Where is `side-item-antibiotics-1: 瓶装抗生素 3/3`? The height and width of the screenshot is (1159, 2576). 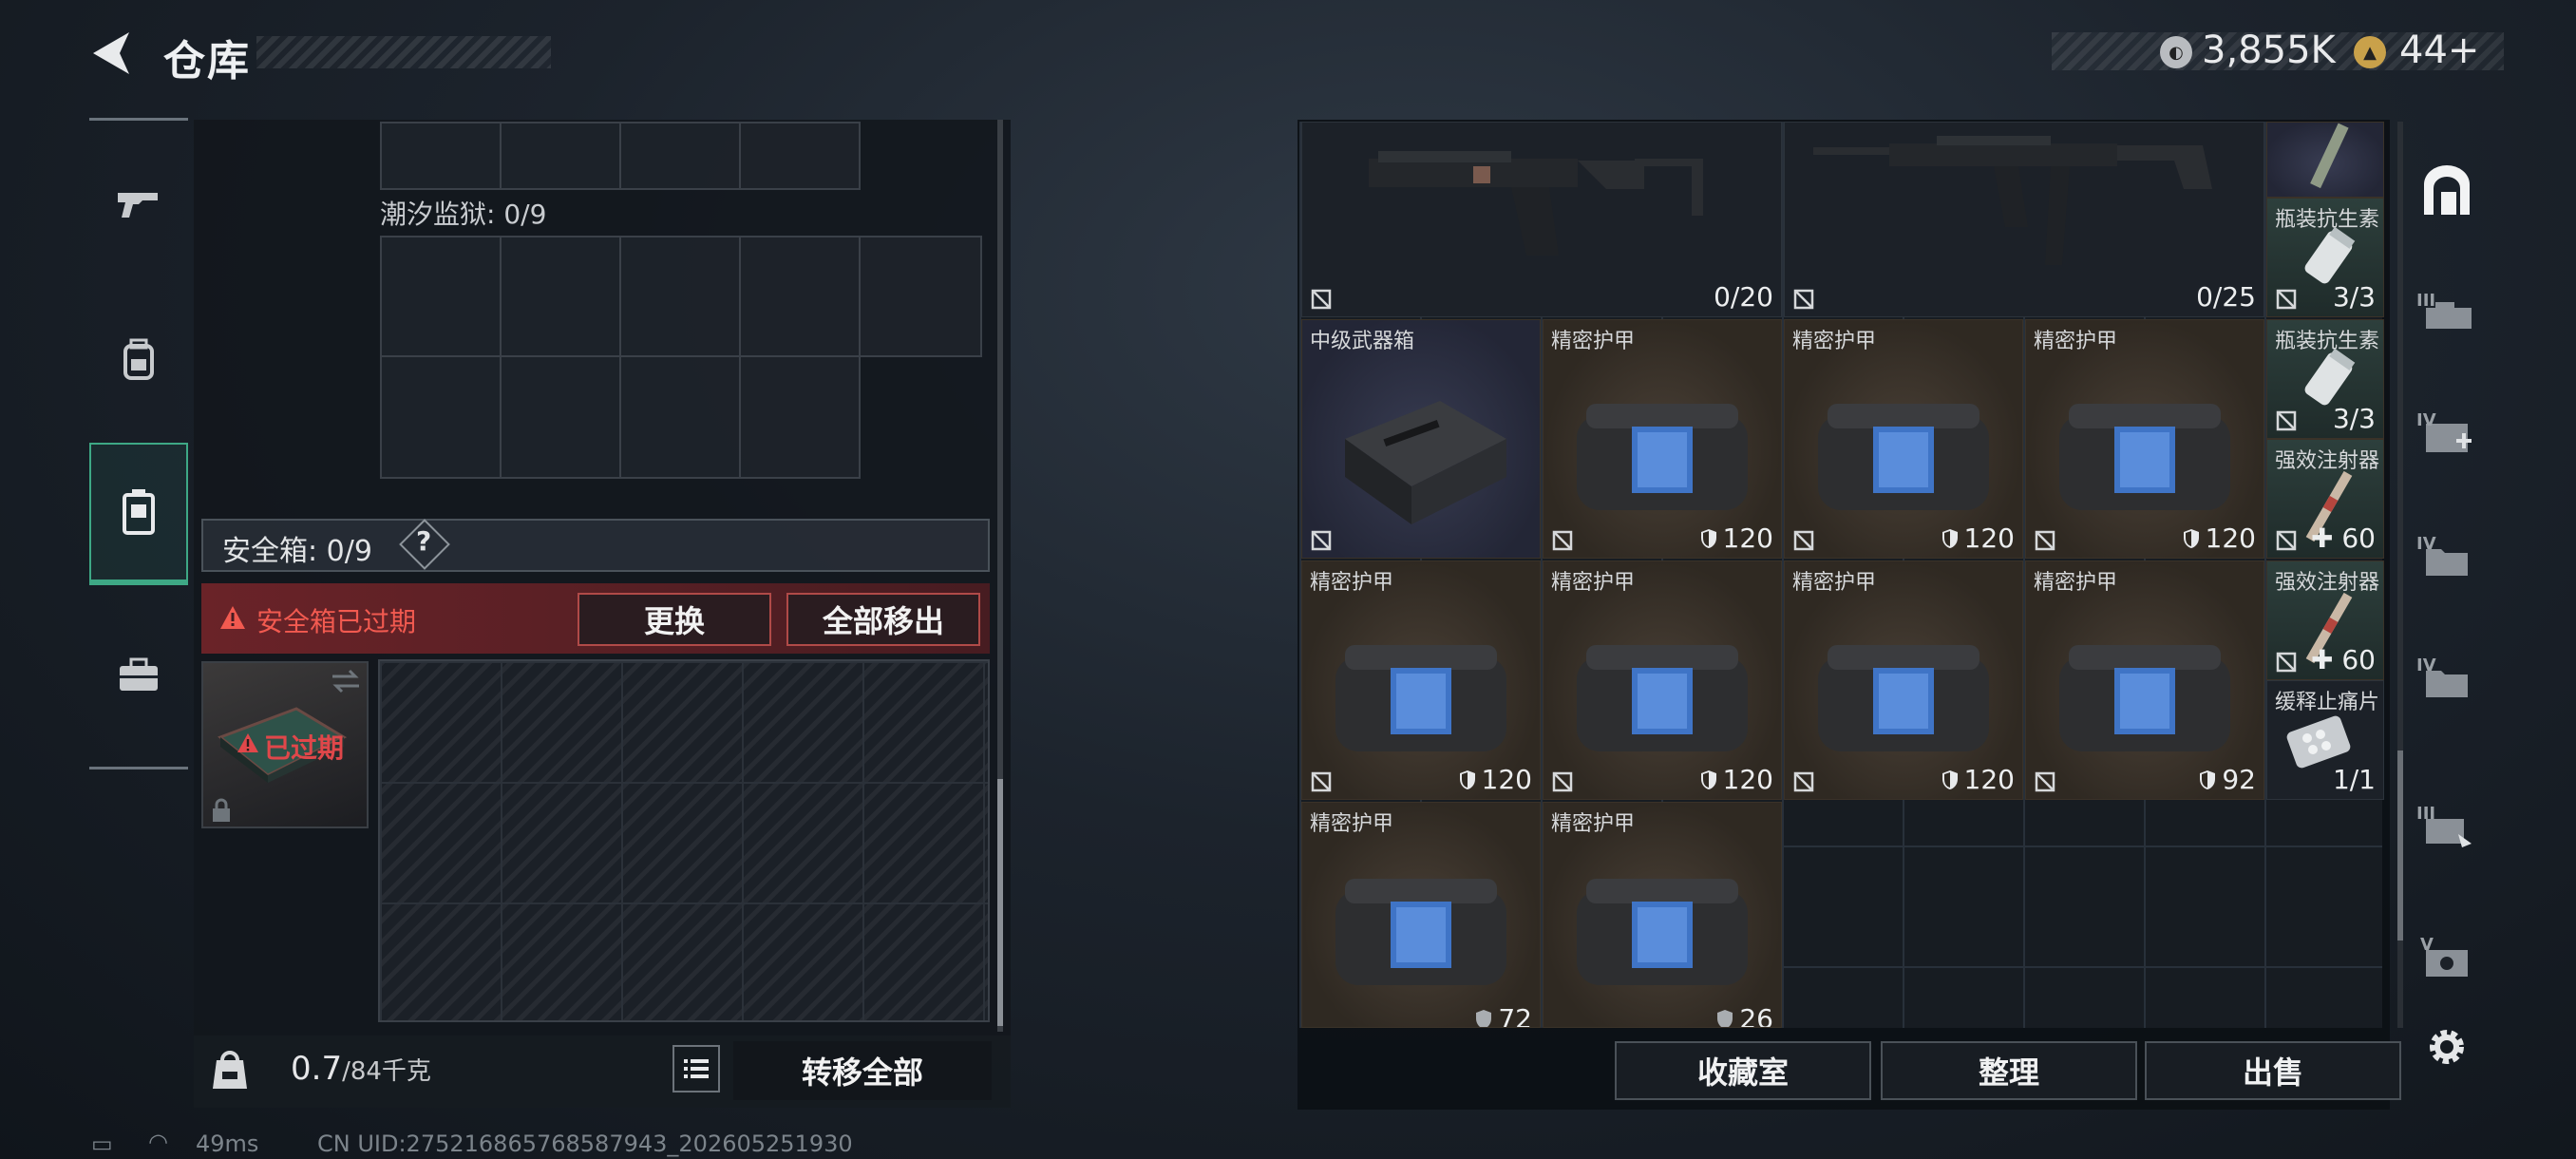 side-item-antibiotics-1: 瓶装抗生素 3/3 is located at coordinates (2325, 257).